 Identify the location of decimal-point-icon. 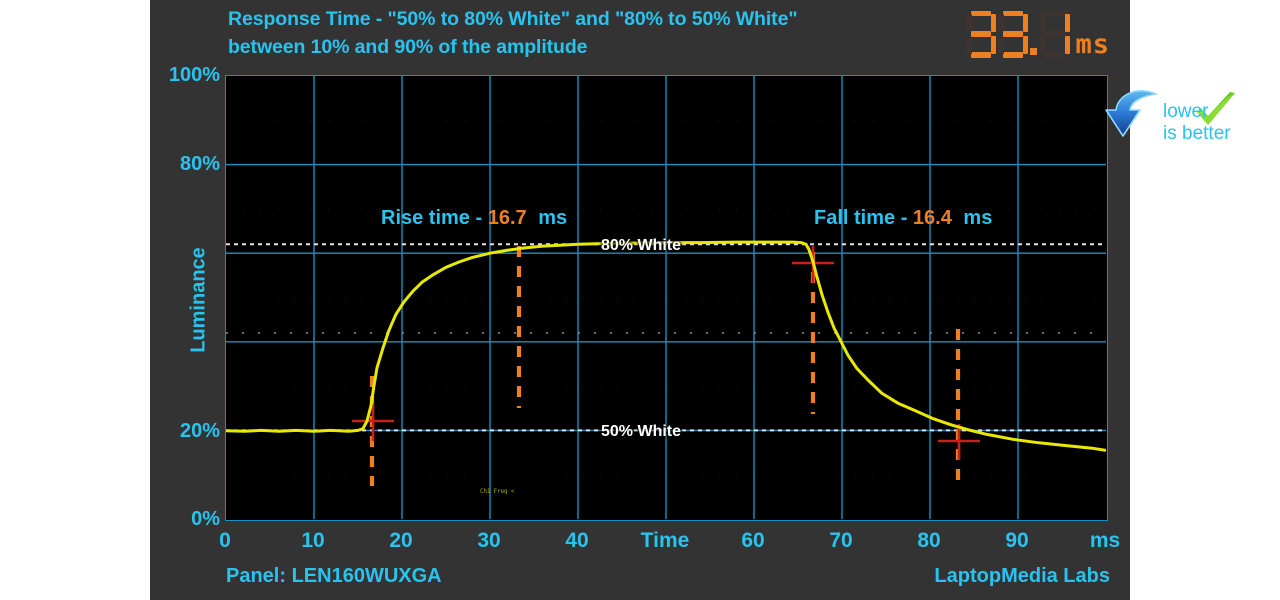
(1034, 51).